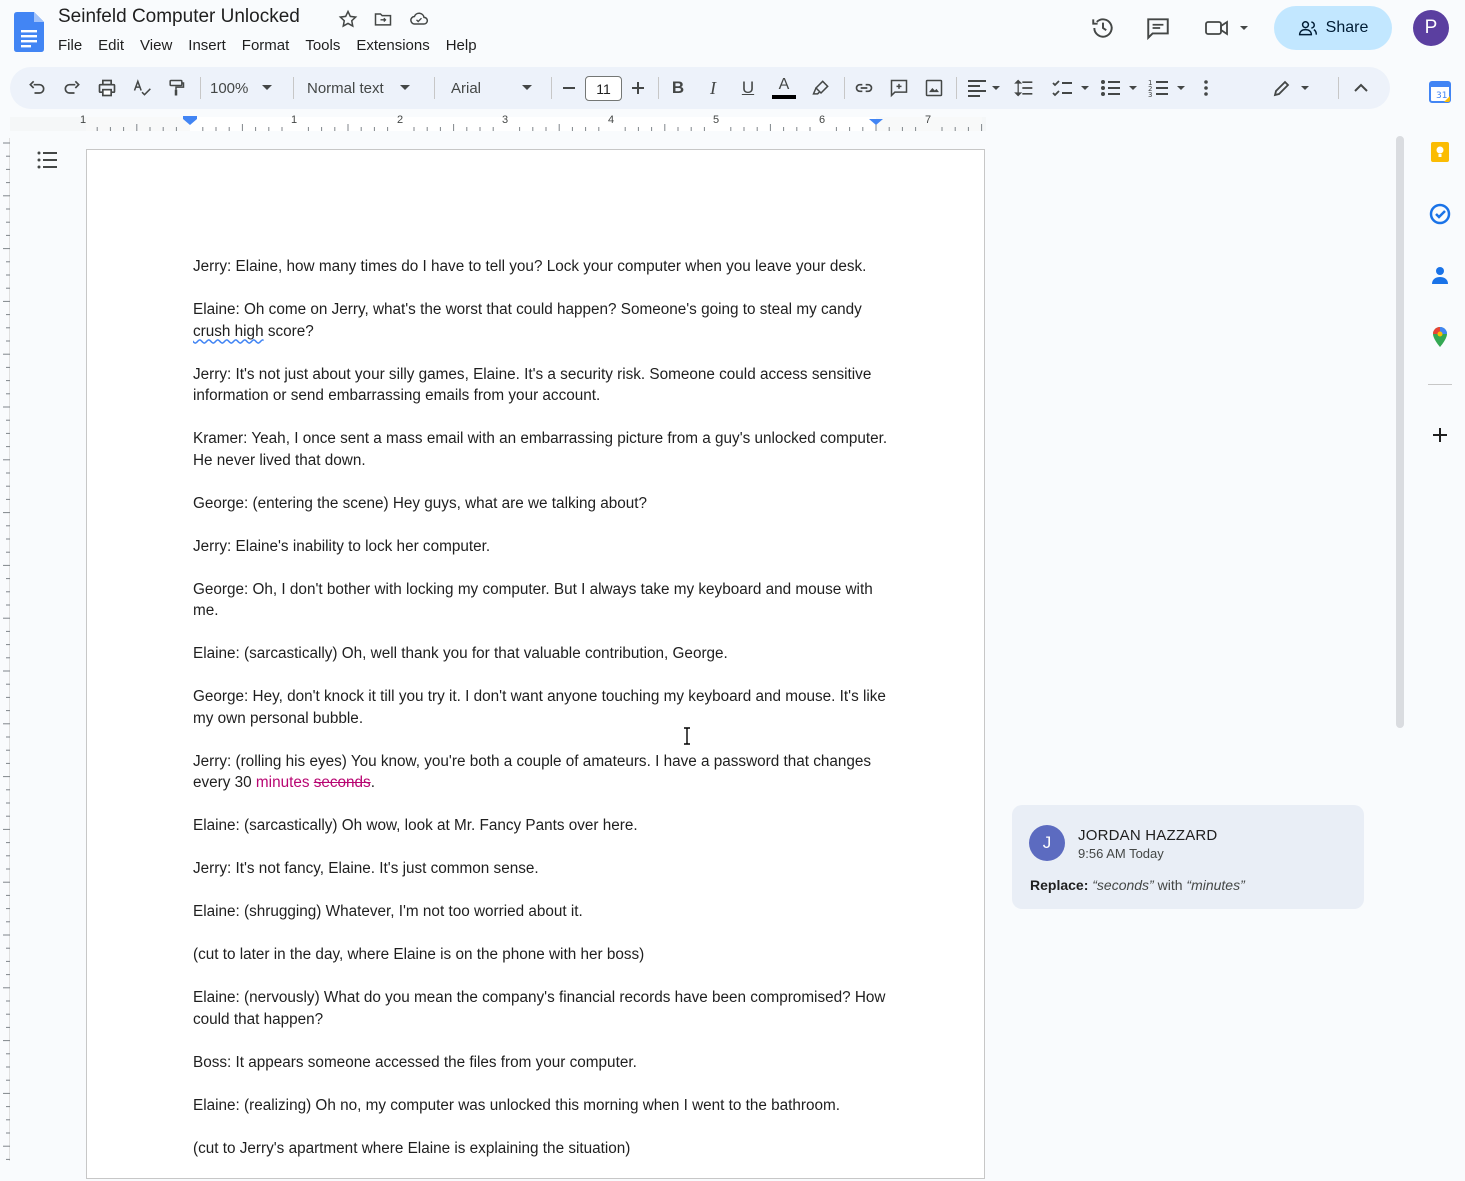 The width and height of the screenshot is (1465, 1181). What do you see at coordinates (392, 45) in the screenshot?
I see `menu-extensions: Extensions` at bounding box center [392, 45].